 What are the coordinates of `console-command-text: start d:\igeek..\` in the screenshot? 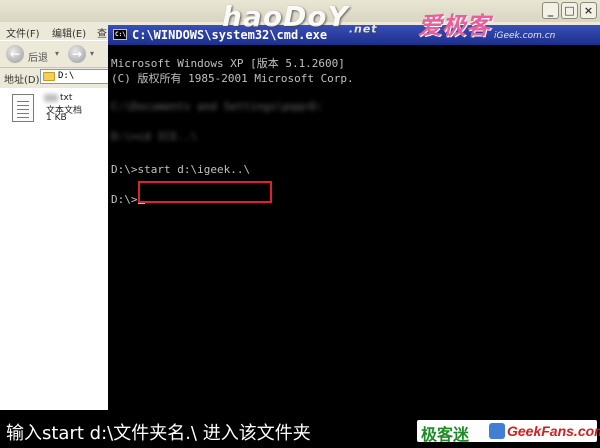 It's located at (194, 169).